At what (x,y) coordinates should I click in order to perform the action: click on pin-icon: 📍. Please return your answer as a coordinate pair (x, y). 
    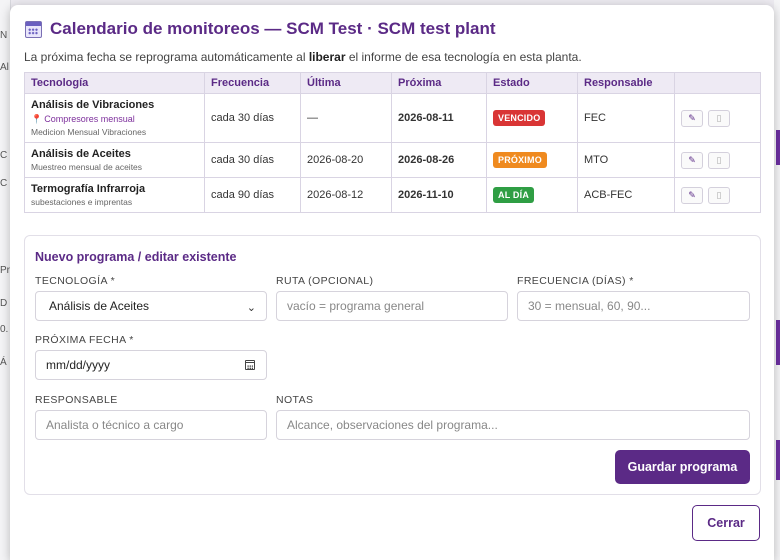
    Looking at the image, I should click on (37, 119).